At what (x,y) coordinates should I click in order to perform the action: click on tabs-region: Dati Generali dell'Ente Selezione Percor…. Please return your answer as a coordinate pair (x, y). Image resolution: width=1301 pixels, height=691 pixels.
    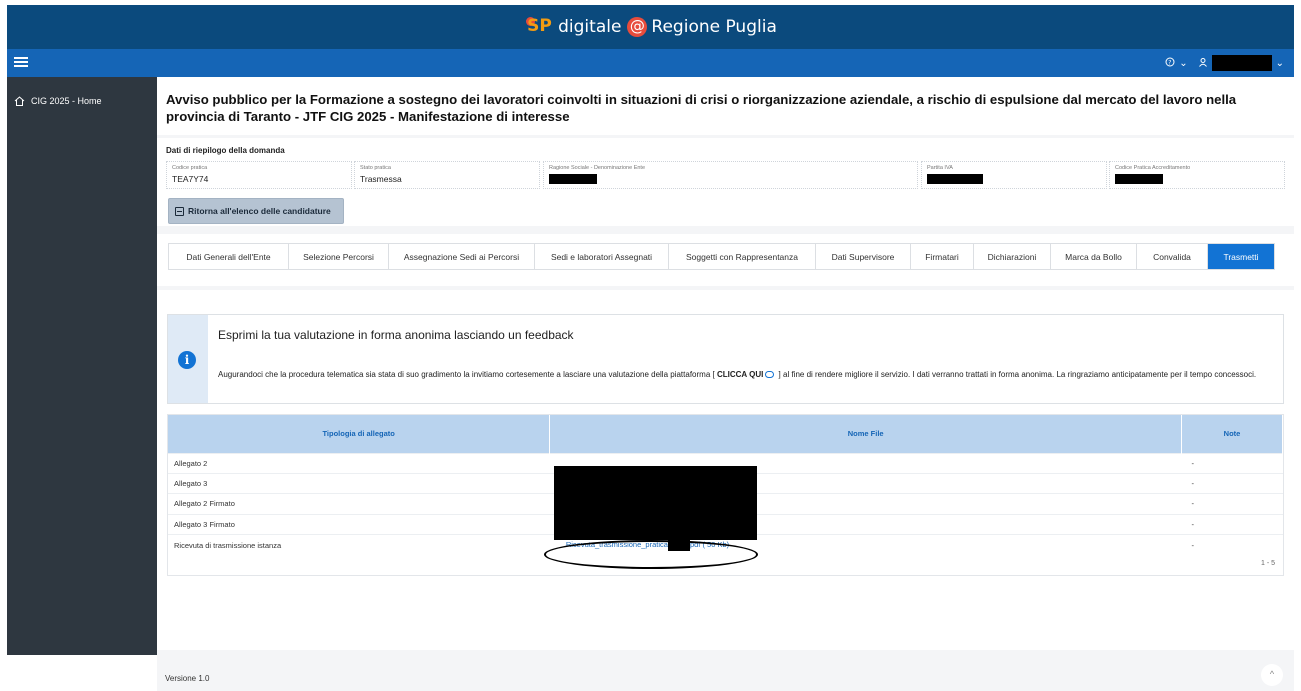
    Looking at the image, I should click on (725, 260).